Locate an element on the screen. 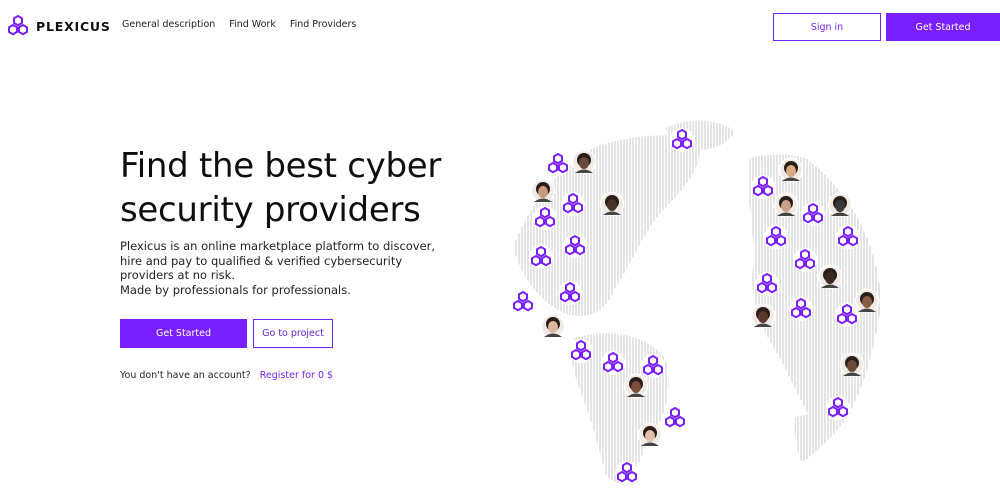 The width and height of the screenshot is (1000, 500). hero-get-started-button: Get Started is located at coordinates (183, 333).